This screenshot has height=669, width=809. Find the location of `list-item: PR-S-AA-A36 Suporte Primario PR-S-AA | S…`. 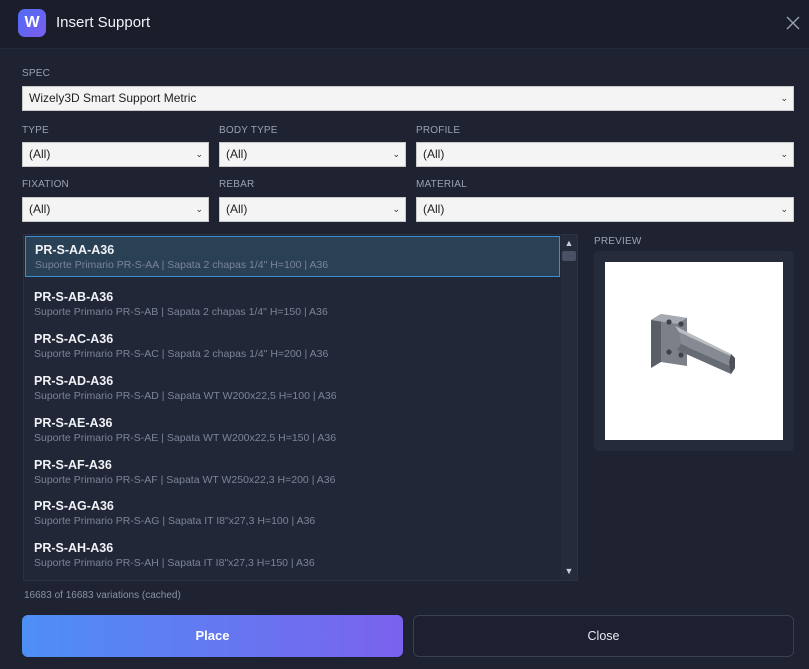

list-item: PR-S-AA-A36 Suporte Primario PR-S-AA | S… is located at coordinates (292, 256).